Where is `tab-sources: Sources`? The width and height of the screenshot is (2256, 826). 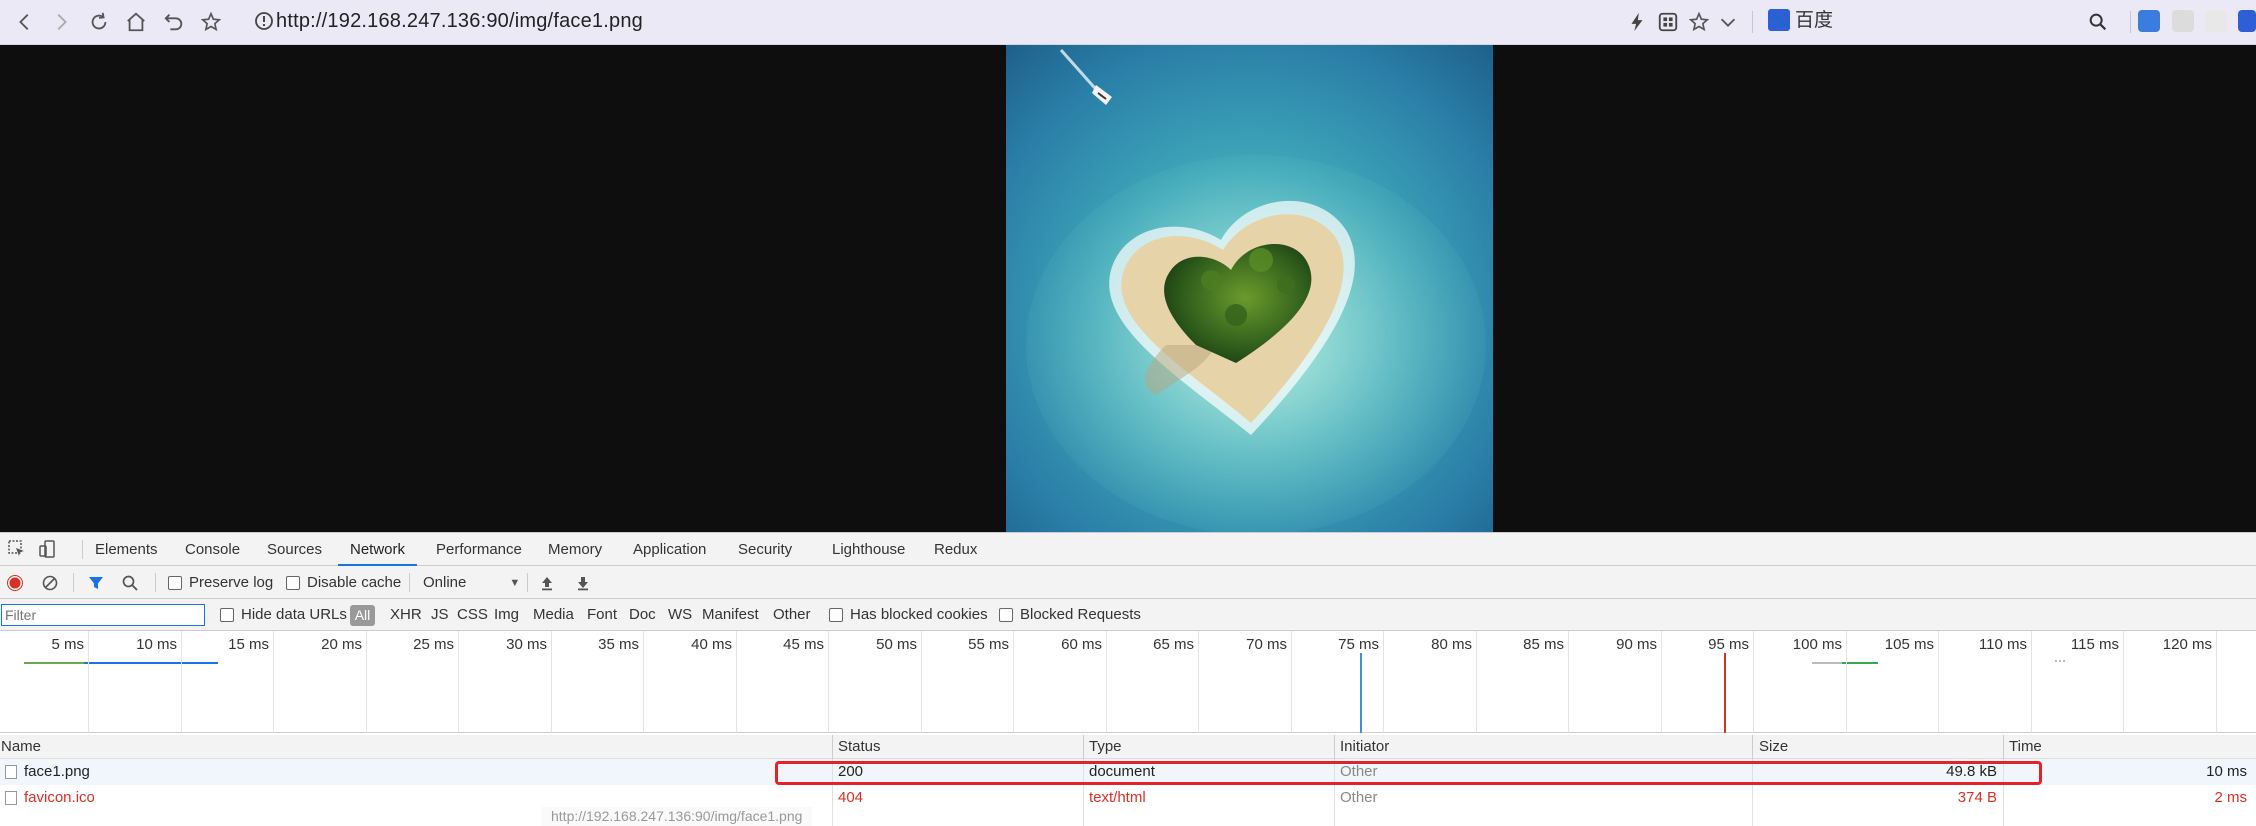
tab-sources: Sources is located at coordinates (294, 549).